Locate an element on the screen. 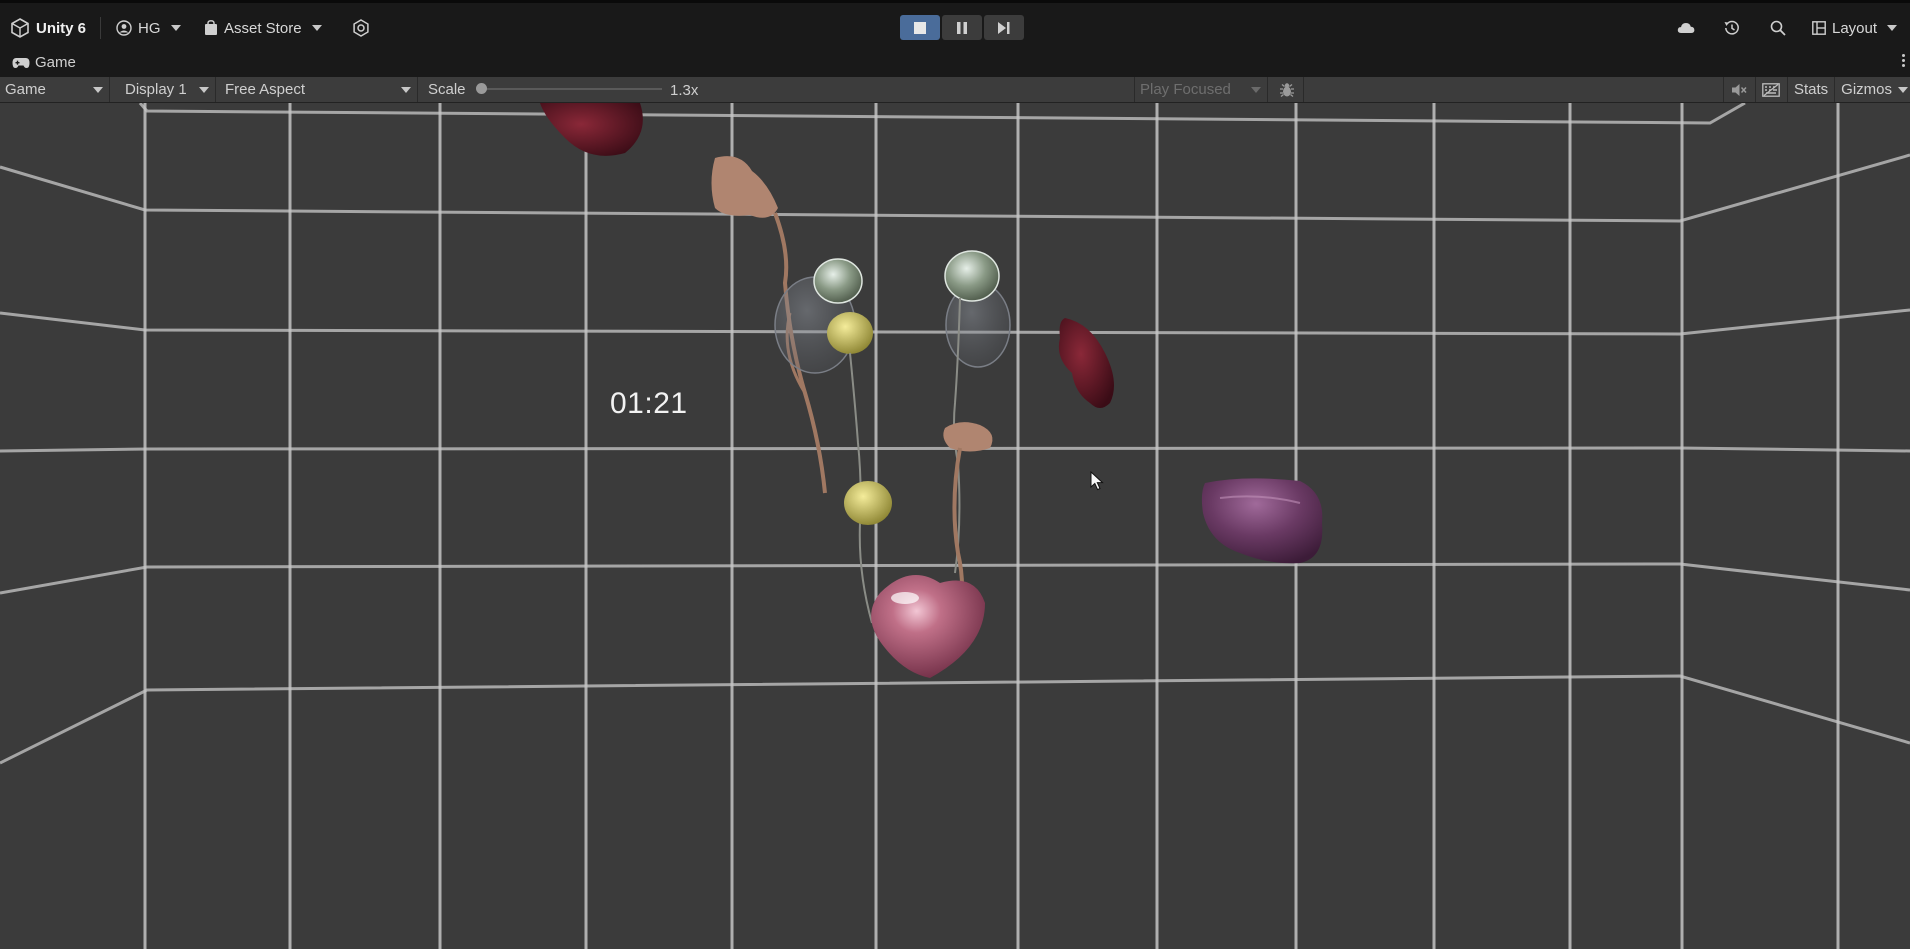 This screenshot has height=949, width=1910. kidney-top-object is located at coordinates (591, 129).